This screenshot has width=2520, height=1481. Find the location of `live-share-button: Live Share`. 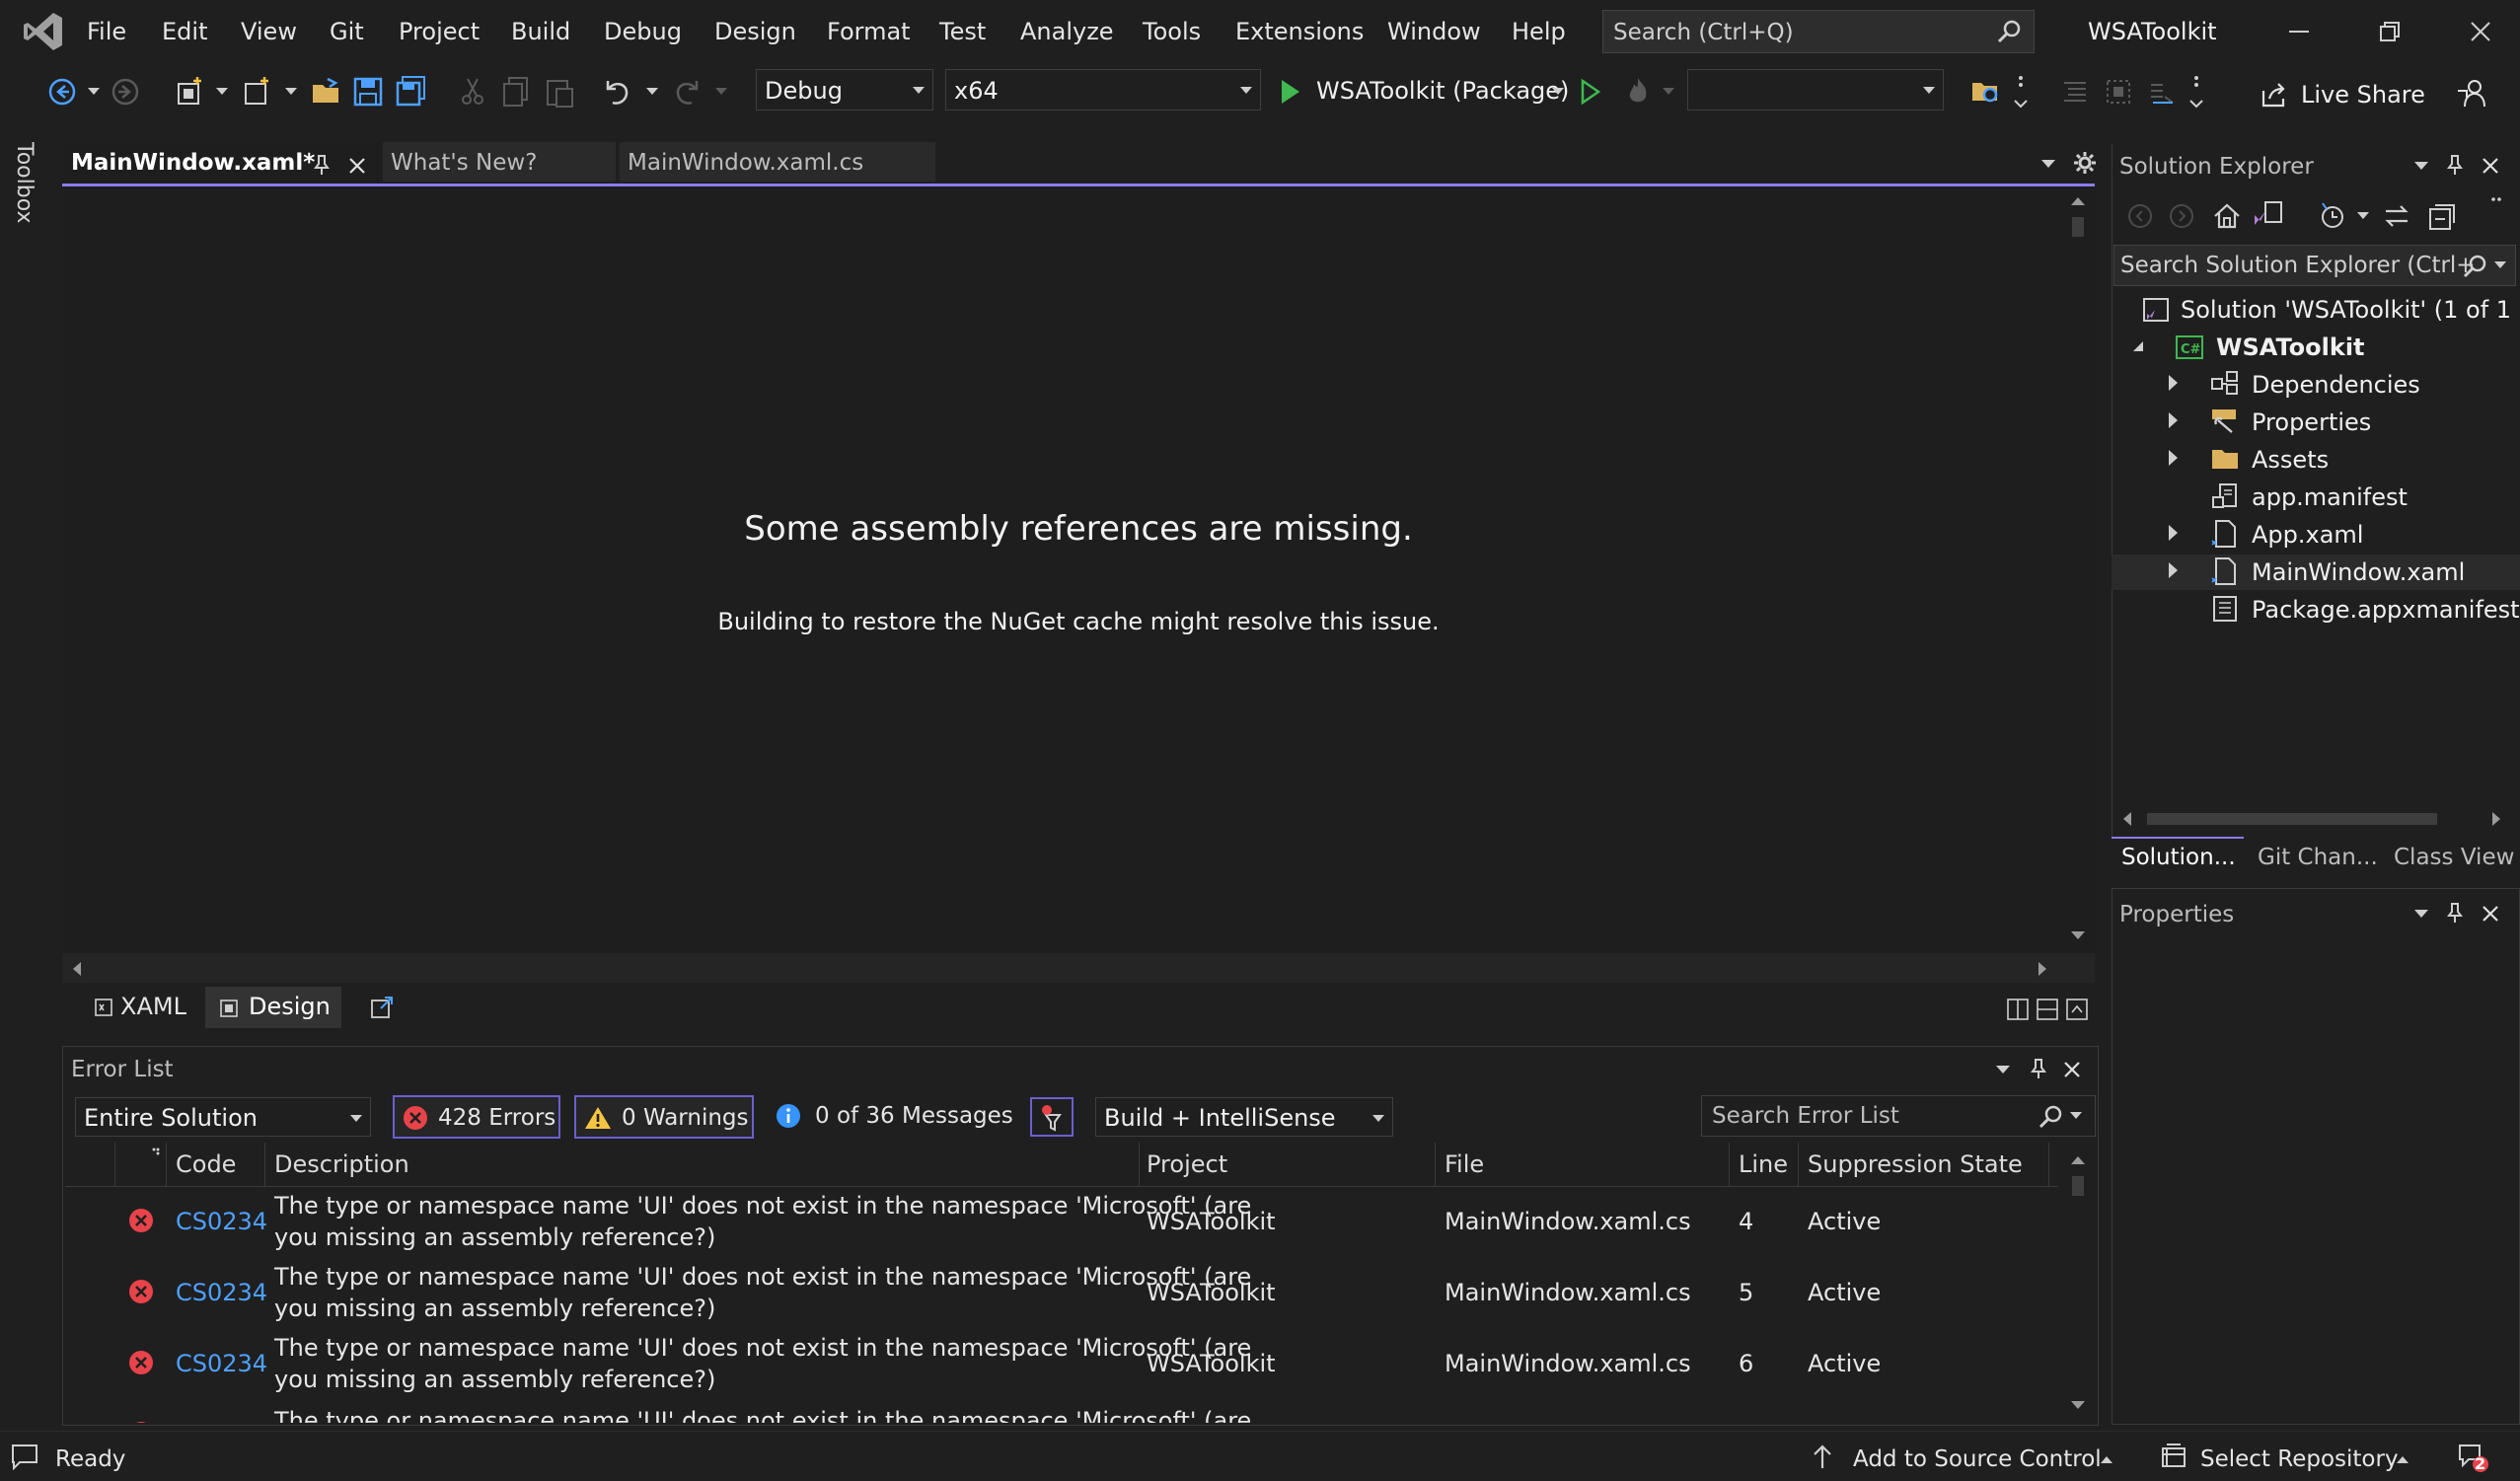

live-share-button: Live Share is located at coordinates (2363, 95).